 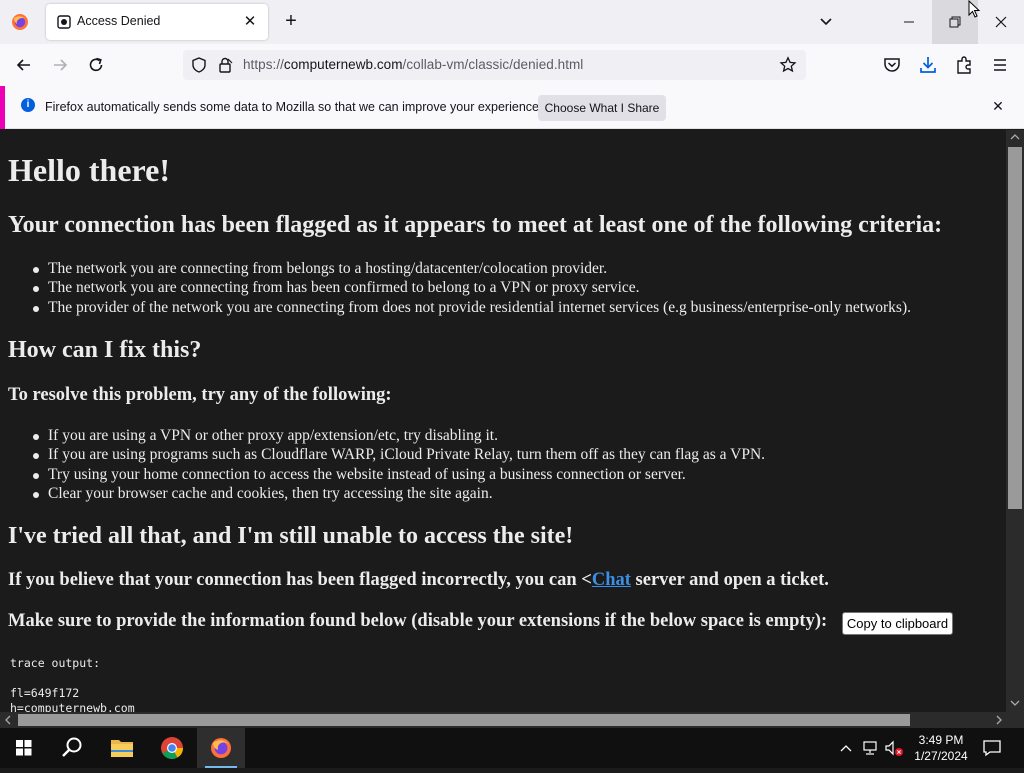 I want to click on windows-logo-icon, so click(x=24, y=748).